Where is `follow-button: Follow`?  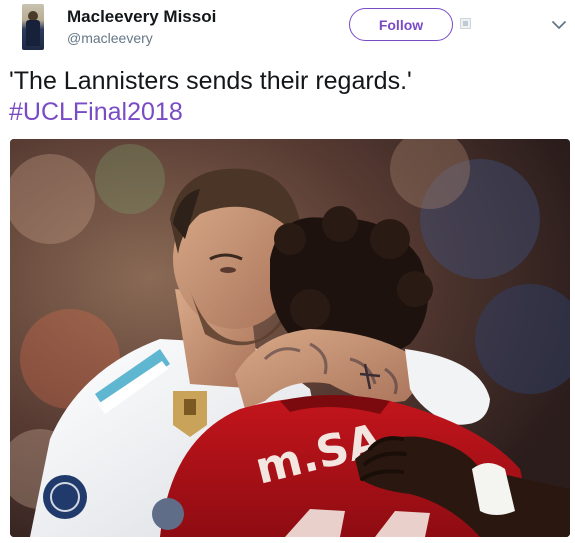 follow-button: Follow is located at coordinates (401, 24).